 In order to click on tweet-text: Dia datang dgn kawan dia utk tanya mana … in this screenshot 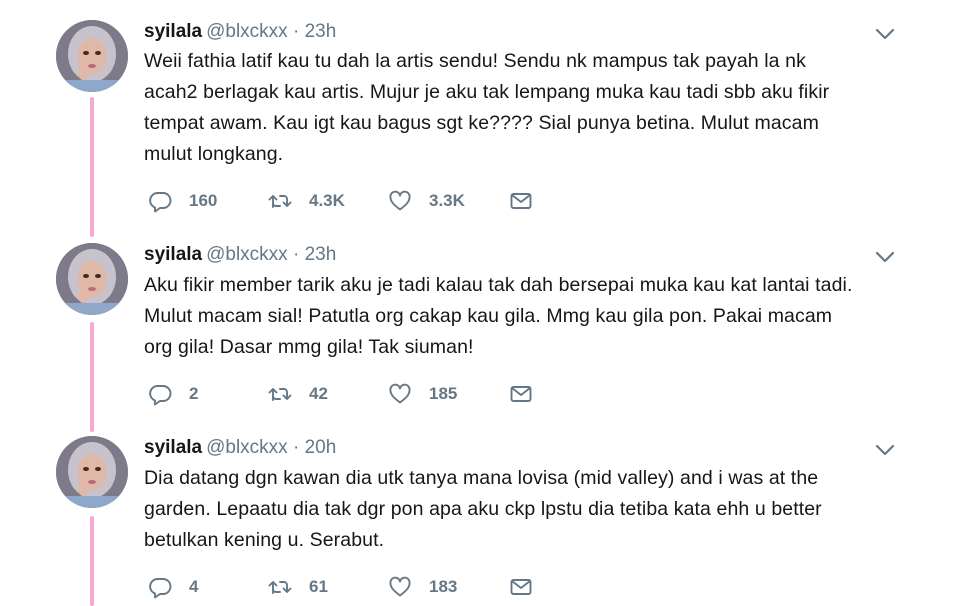, I will do `click(539, 509)`.